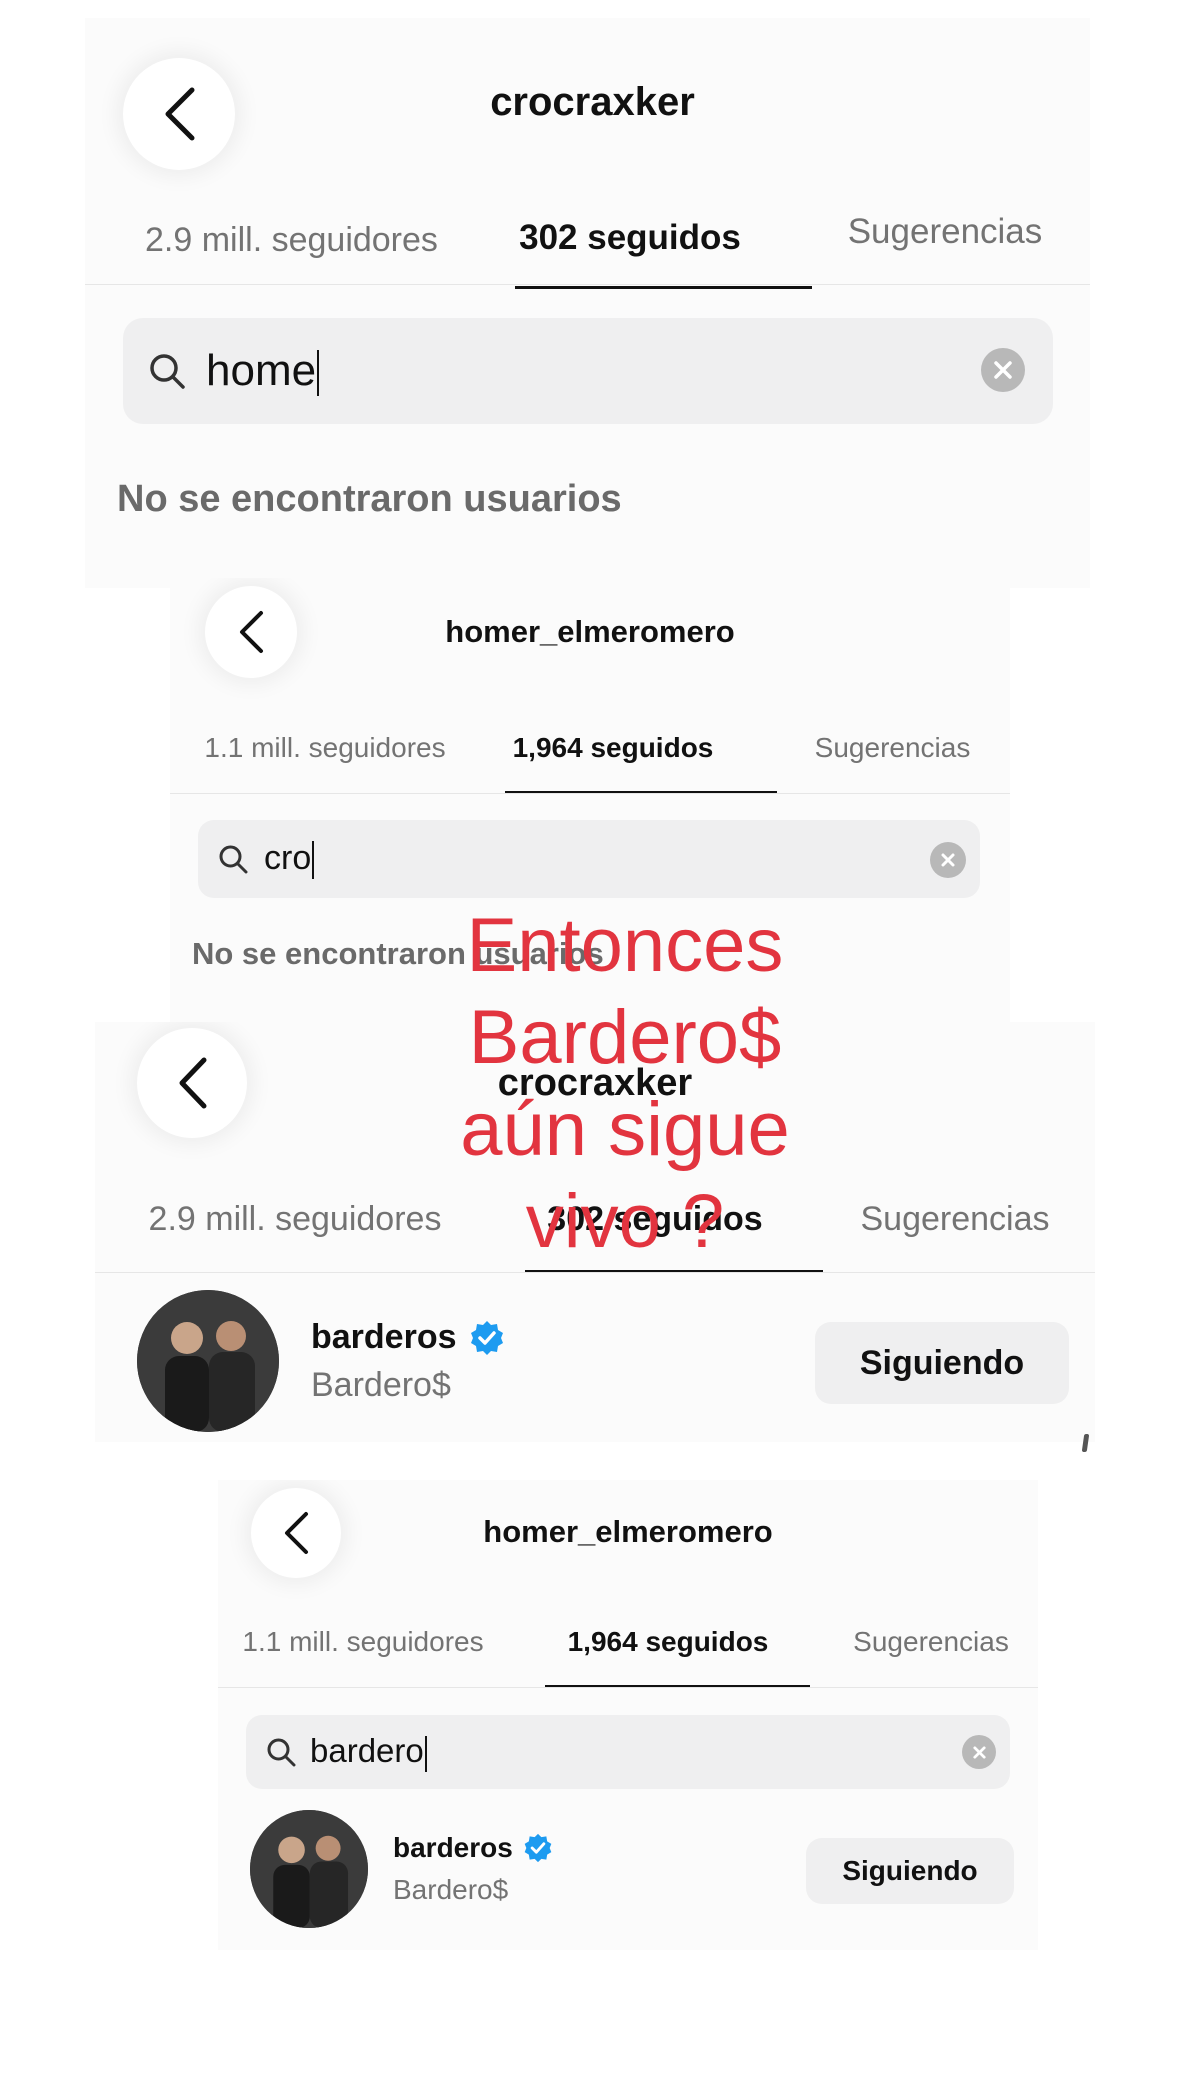  What do you see at coordinates (628, 1752) in the screenshot?
I see `search-field: bardero` at bounding box center [628, 1752].